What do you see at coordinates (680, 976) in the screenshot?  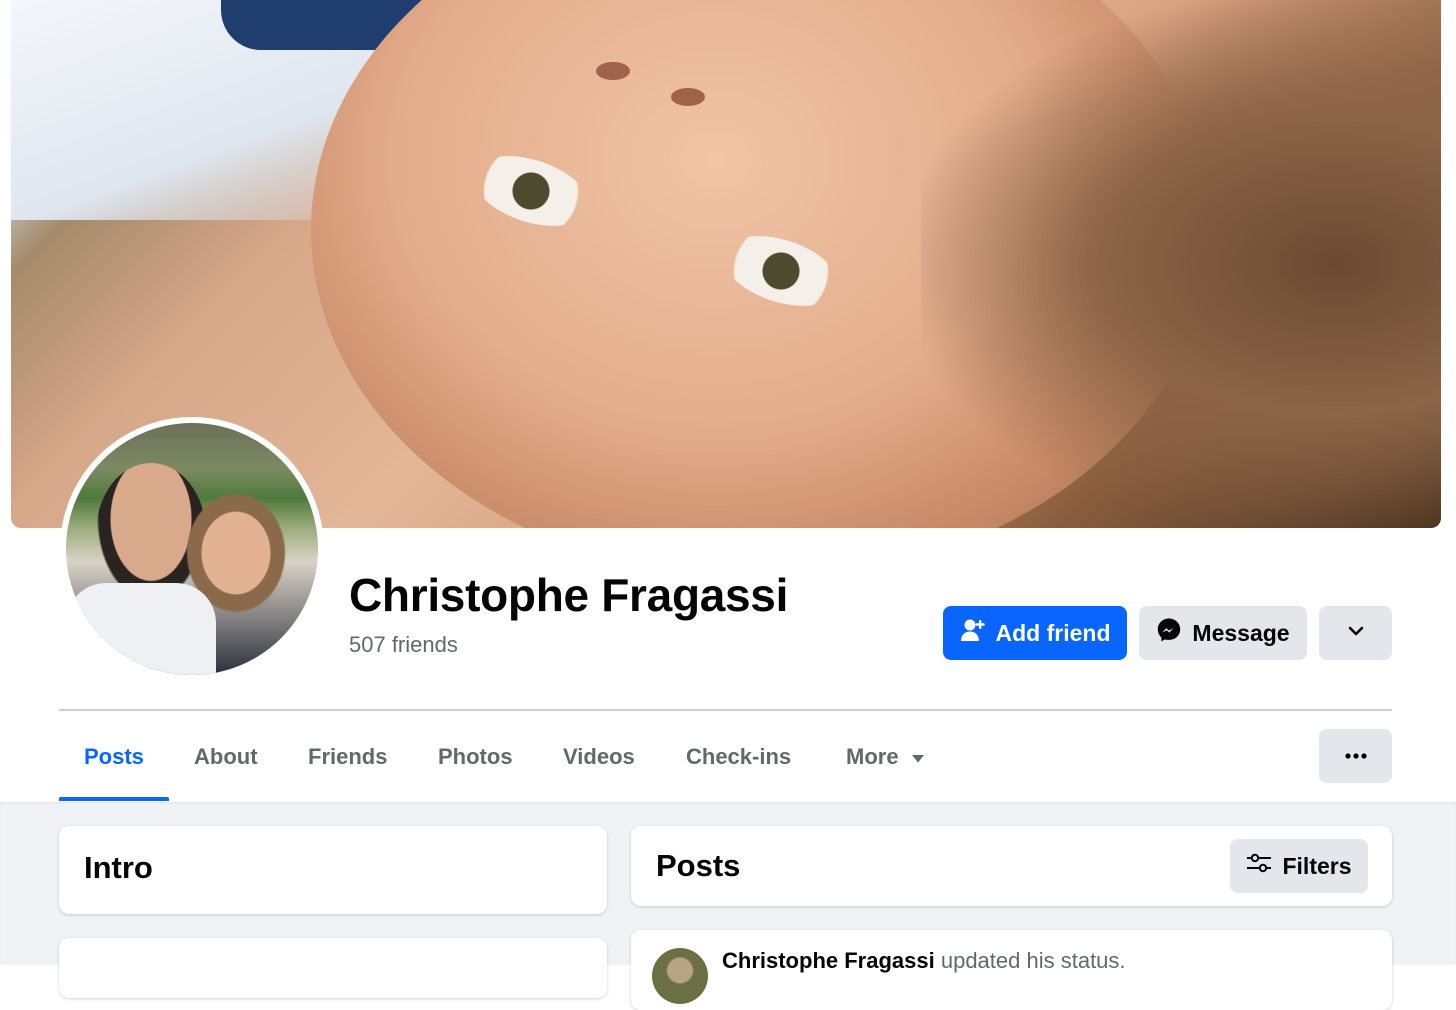 I see `post-author-avatar` at bounding box center [680, 976].